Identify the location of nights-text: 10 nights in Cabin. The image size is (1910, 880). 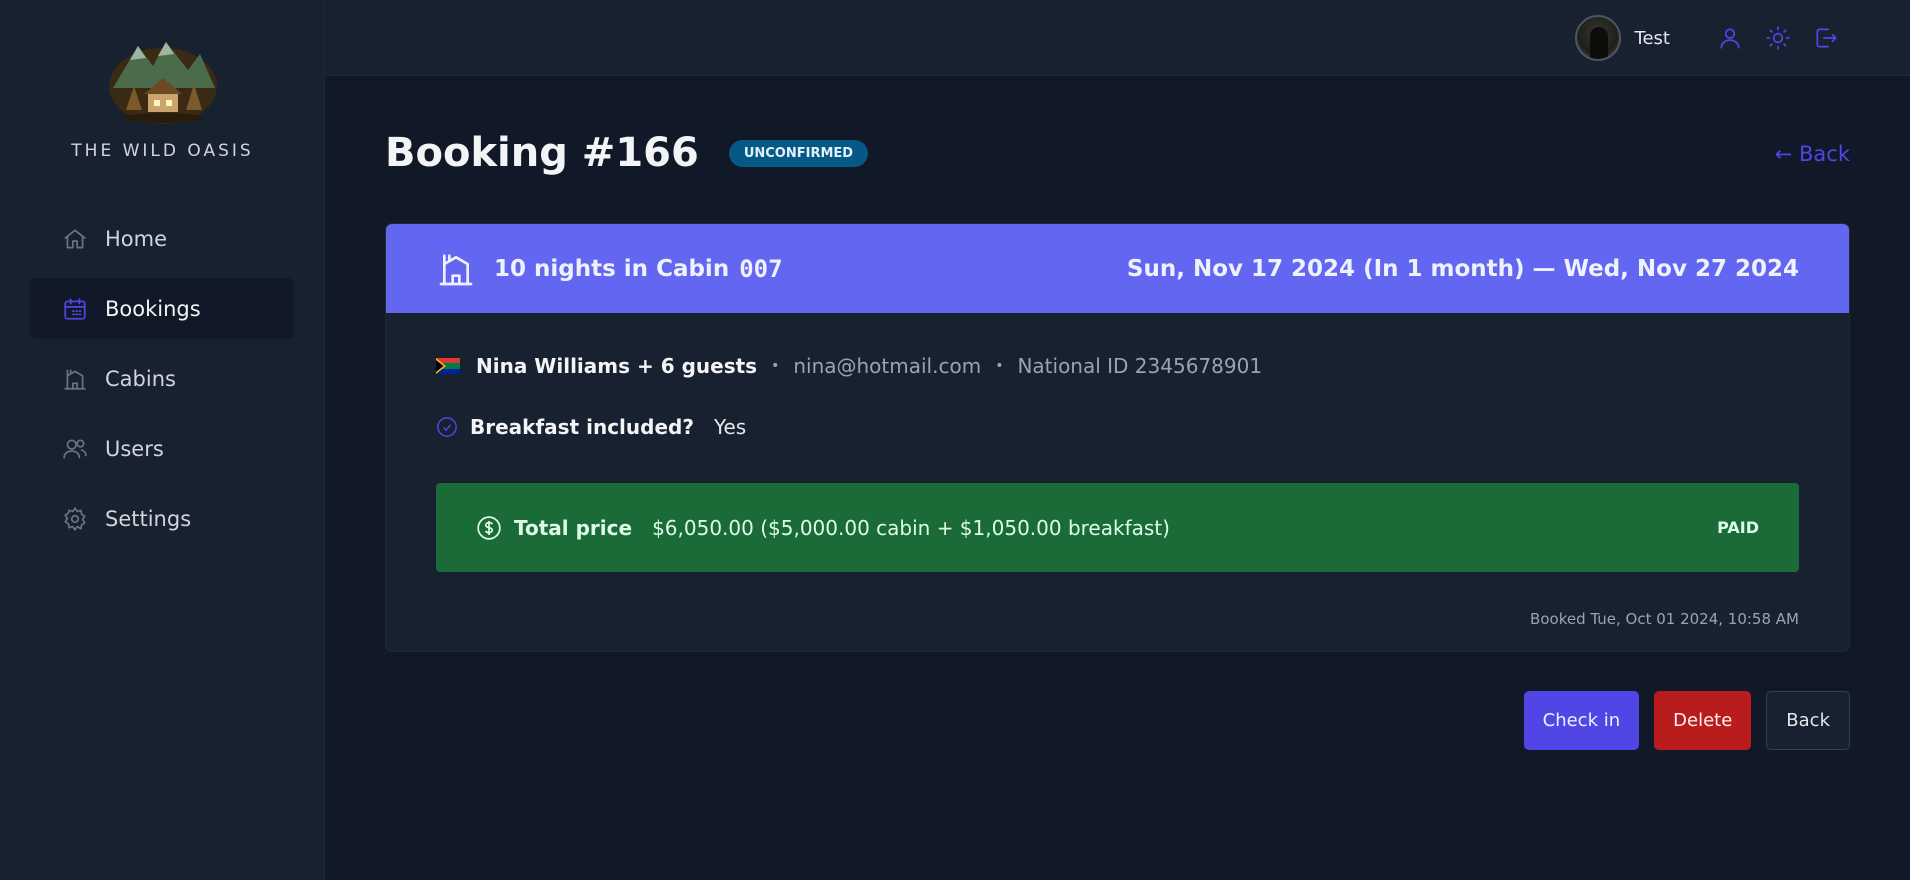
(612, 268).